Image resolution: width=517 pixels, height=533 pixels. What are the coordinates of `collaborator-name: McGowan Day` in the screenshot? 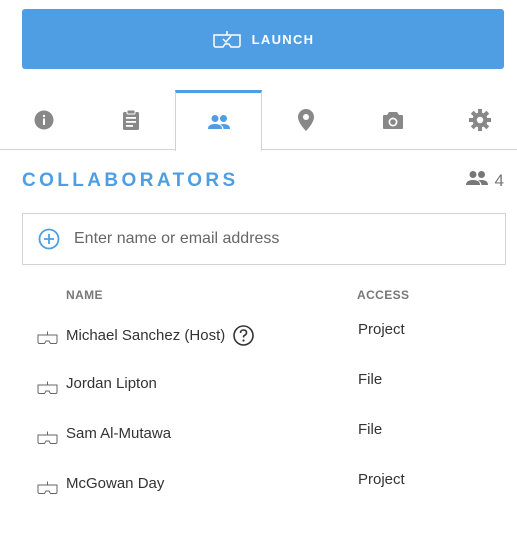 It's located at (115, 483).